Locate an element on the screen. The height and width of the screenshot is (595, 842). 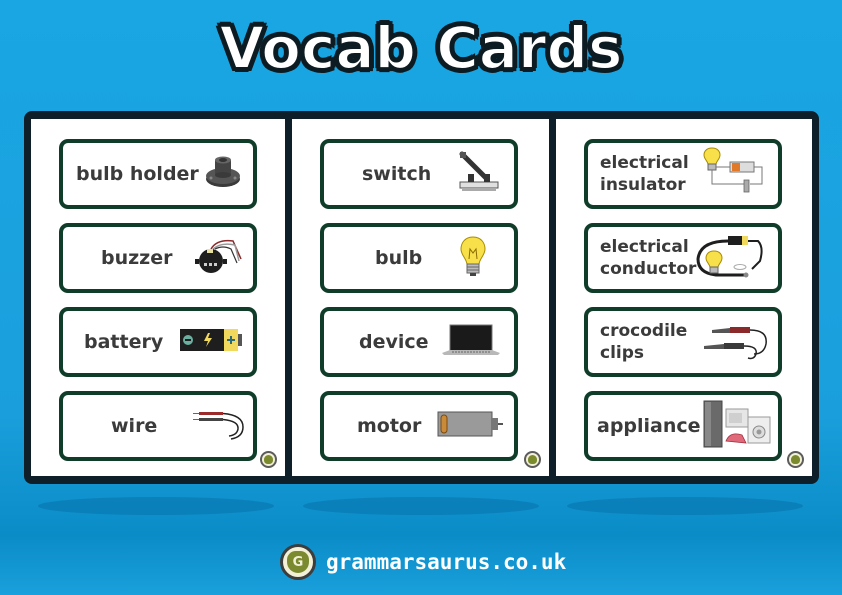
vocab-card-battery: battery is located at coordinates (158, 342).